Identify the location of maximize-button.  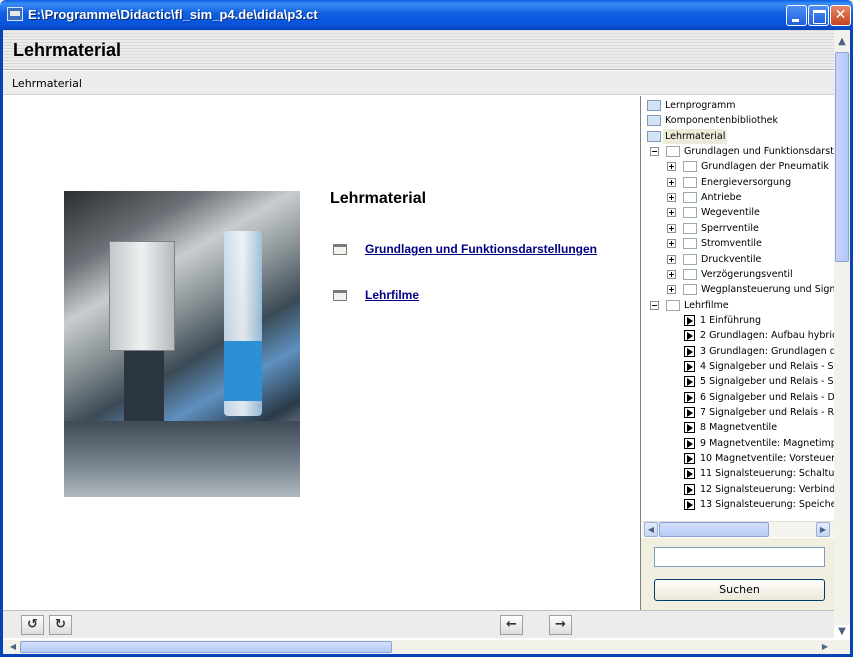
(818, 15).